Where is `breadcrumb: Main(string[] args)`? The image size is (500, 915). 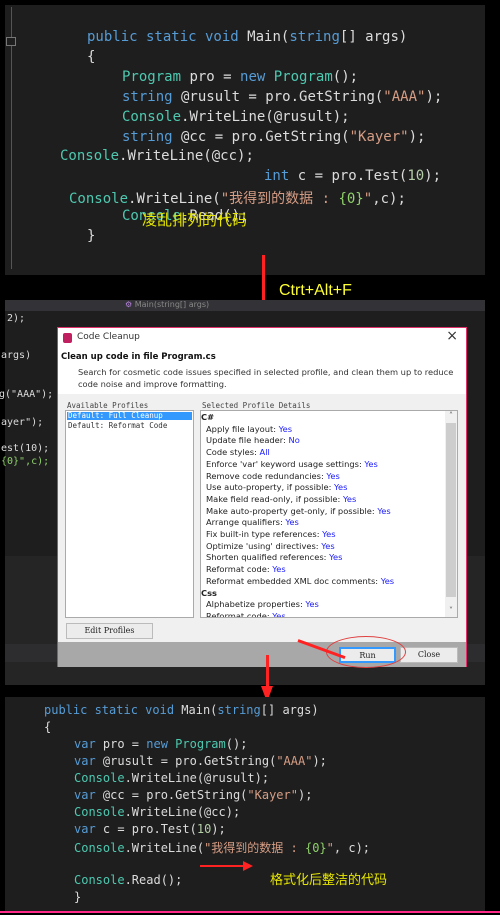 breadcrumb: Main(string[] args) is located at coordinates (172, 304).